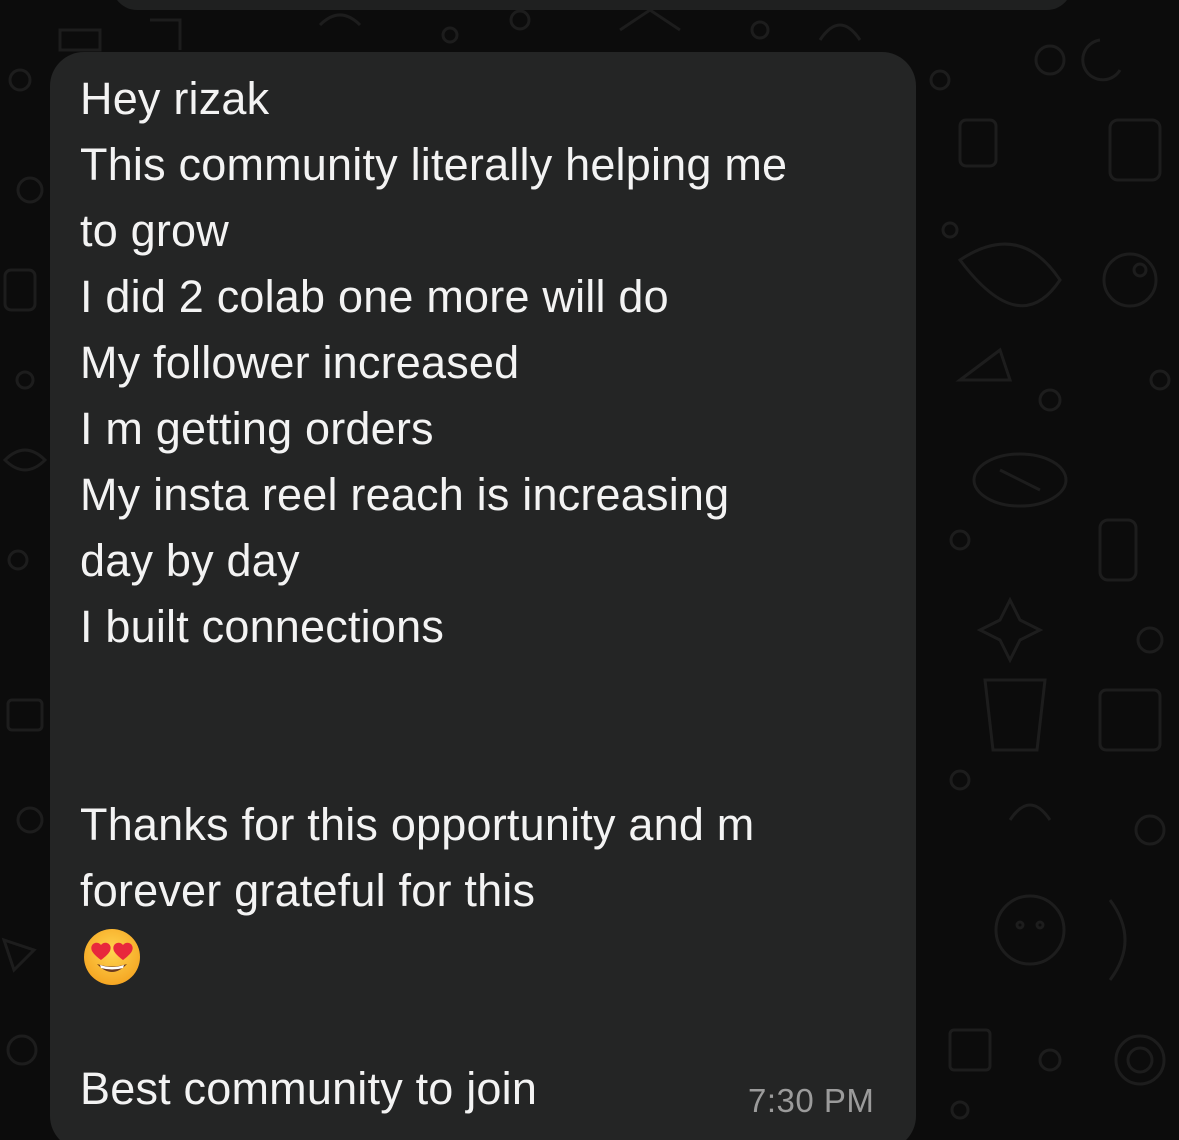 Image resolution: width=1179 pixels, height=1140 pixels. Describe the element at coordinates (434, 164) in the screenshot. I see `message-line: This community literally helping me` at that location.